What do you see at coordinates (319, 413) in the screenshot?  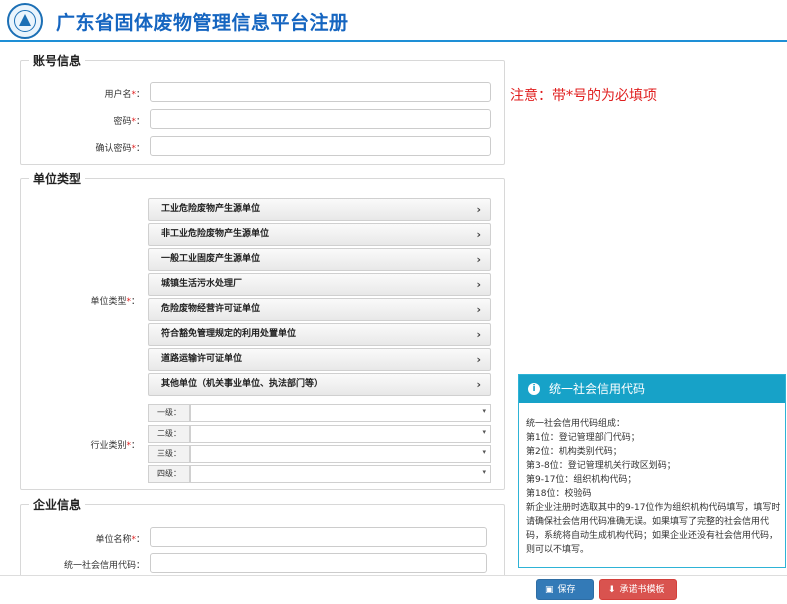 I see `industry-level-1-select: 一级： ▾` at bounding box center [319, 413].